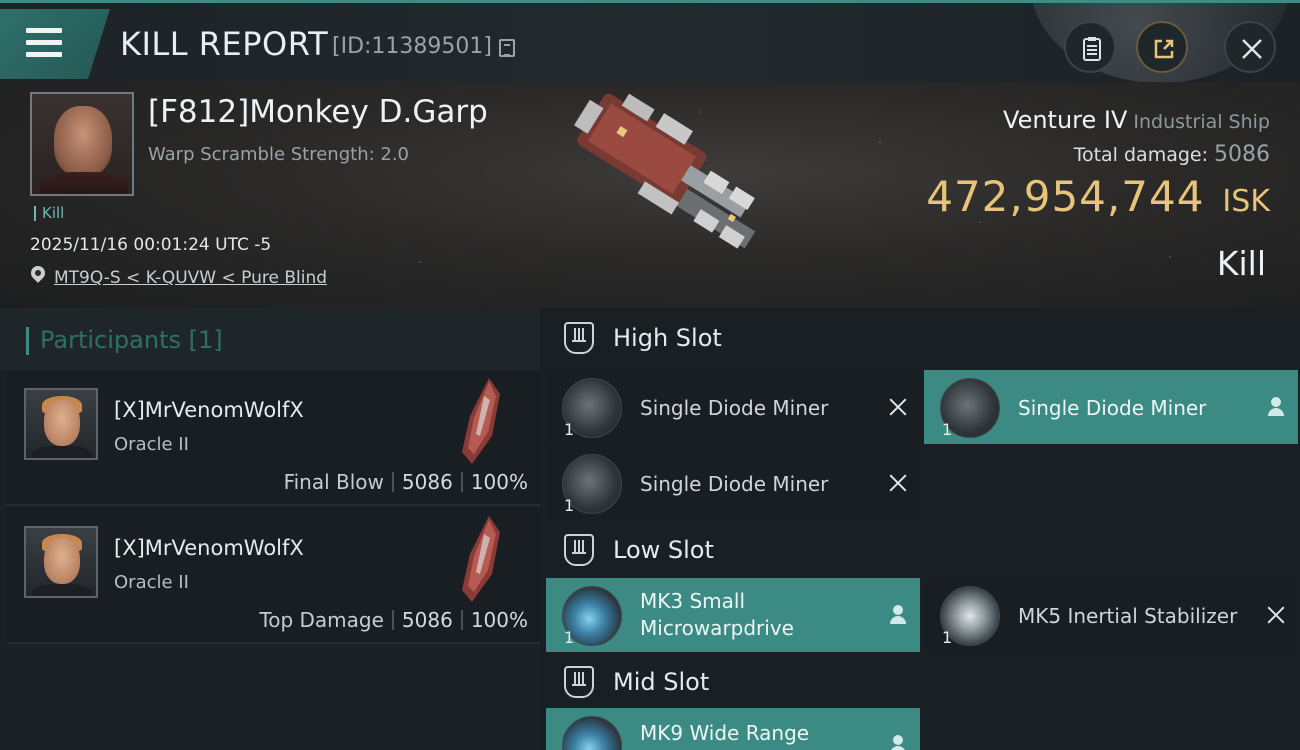  I want to click on total-damage-line: Total damage: 5086, so click(1172, 154).